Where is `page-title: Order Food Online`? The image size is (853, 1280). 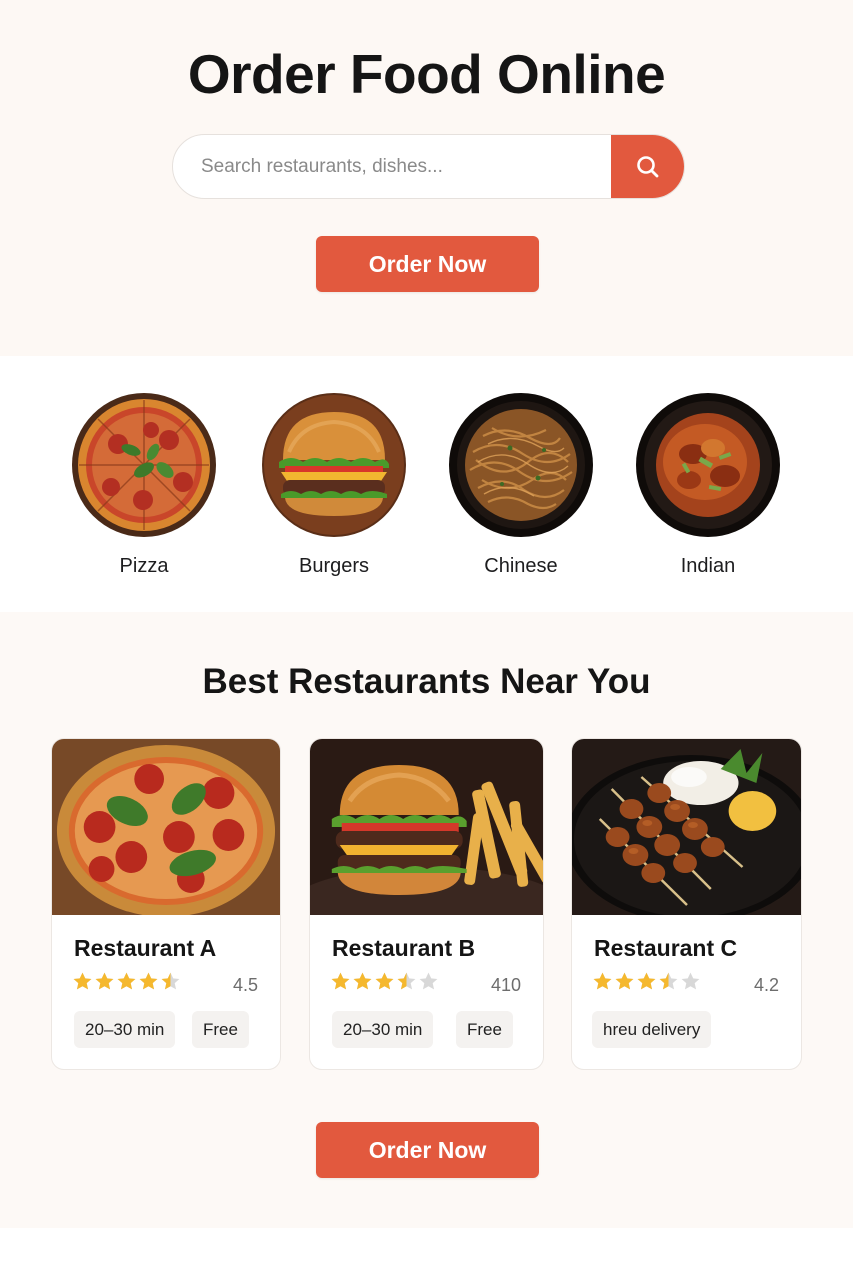 page-title: Order Food Online is located at coordinates (426, 74).